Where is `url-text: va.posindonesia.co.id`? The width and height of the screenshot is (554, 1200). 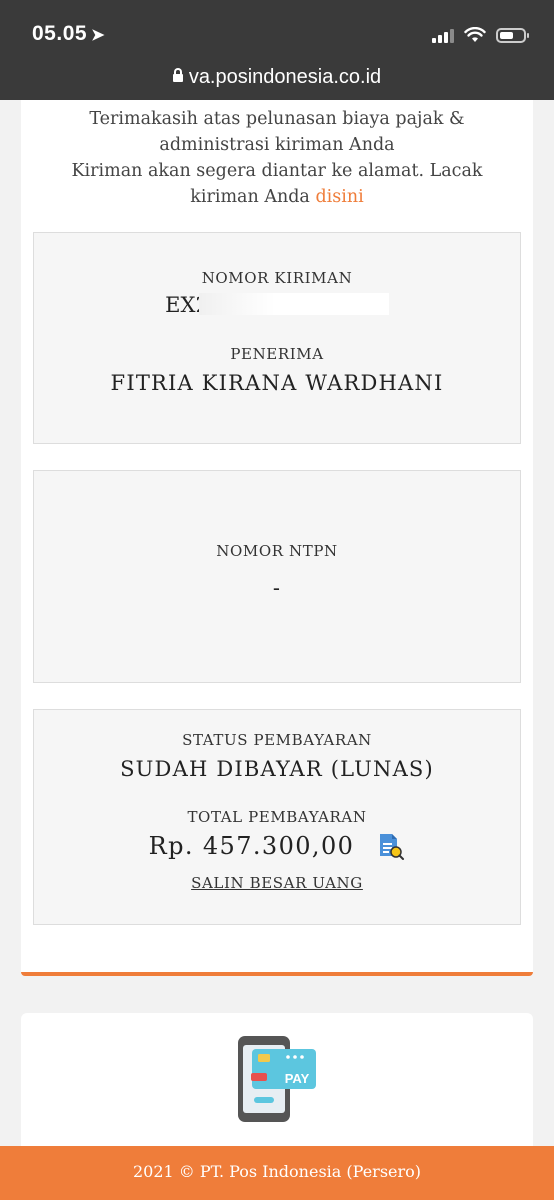 url-text: va.posindonesia.co.id is located at coordinates (285, 77).